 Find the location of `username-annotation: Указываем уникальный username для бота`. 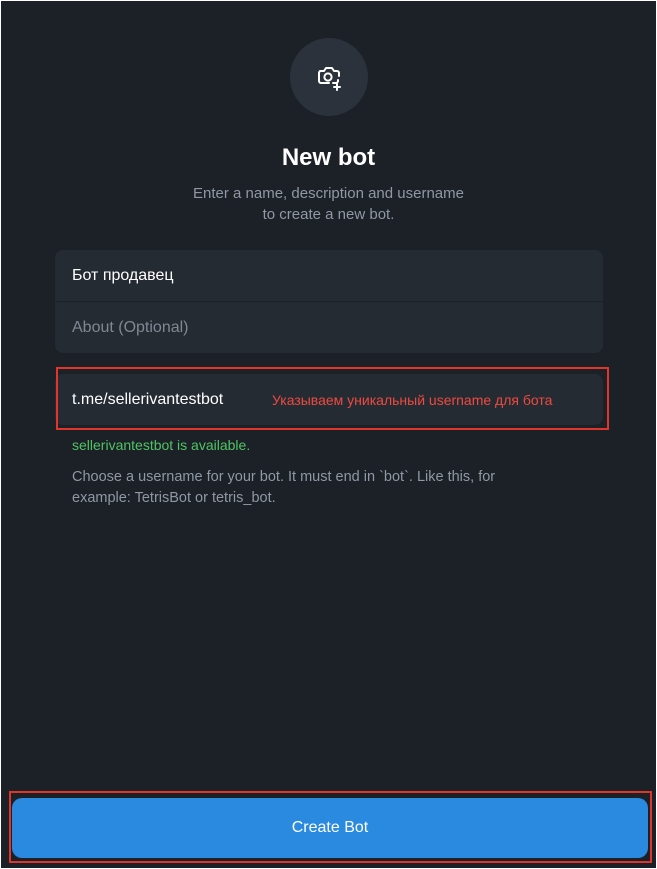

username-annotation: Указываем уникальный username для бота is located at coordinates (412, 400).